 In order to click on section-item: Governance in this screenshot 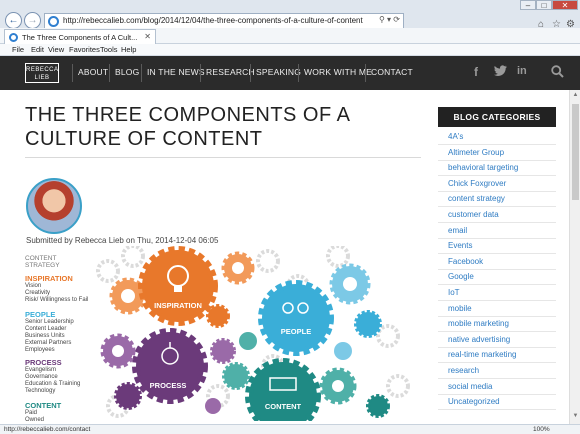, I will do `click(41, 377)`.